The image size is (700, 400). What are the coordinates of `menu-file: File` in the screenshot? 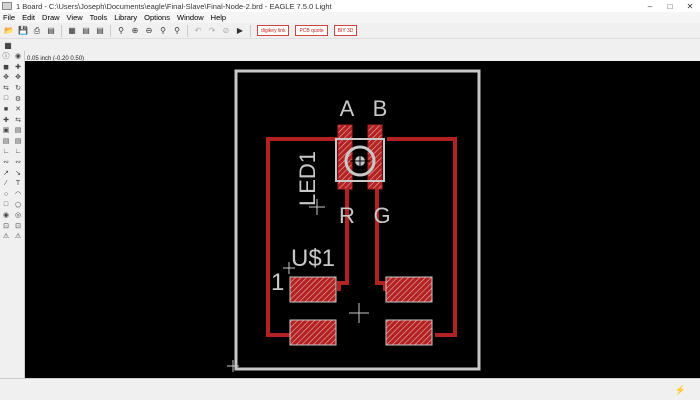 It's located at (9, 17).